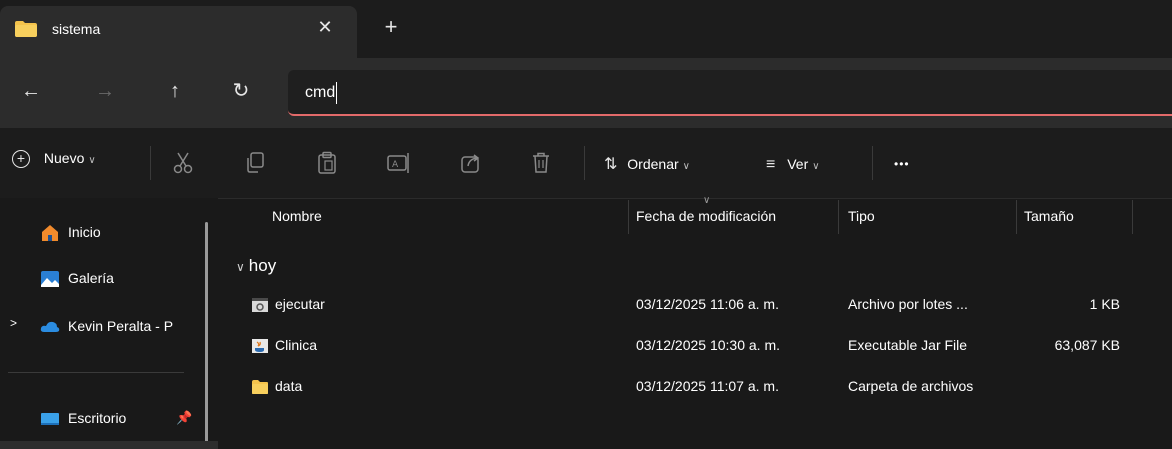  Describe the element at coordinates (50, 233) in the screenshot. I see `home-icon` at that location.